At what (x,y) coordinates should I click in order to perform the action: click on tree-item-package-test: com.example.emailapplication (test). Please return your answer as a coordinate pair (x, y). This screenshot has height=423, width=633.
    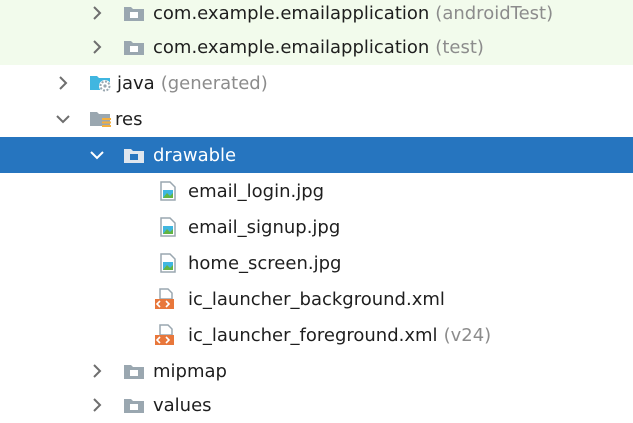
    Looking at the image, I should click on (316, 47).